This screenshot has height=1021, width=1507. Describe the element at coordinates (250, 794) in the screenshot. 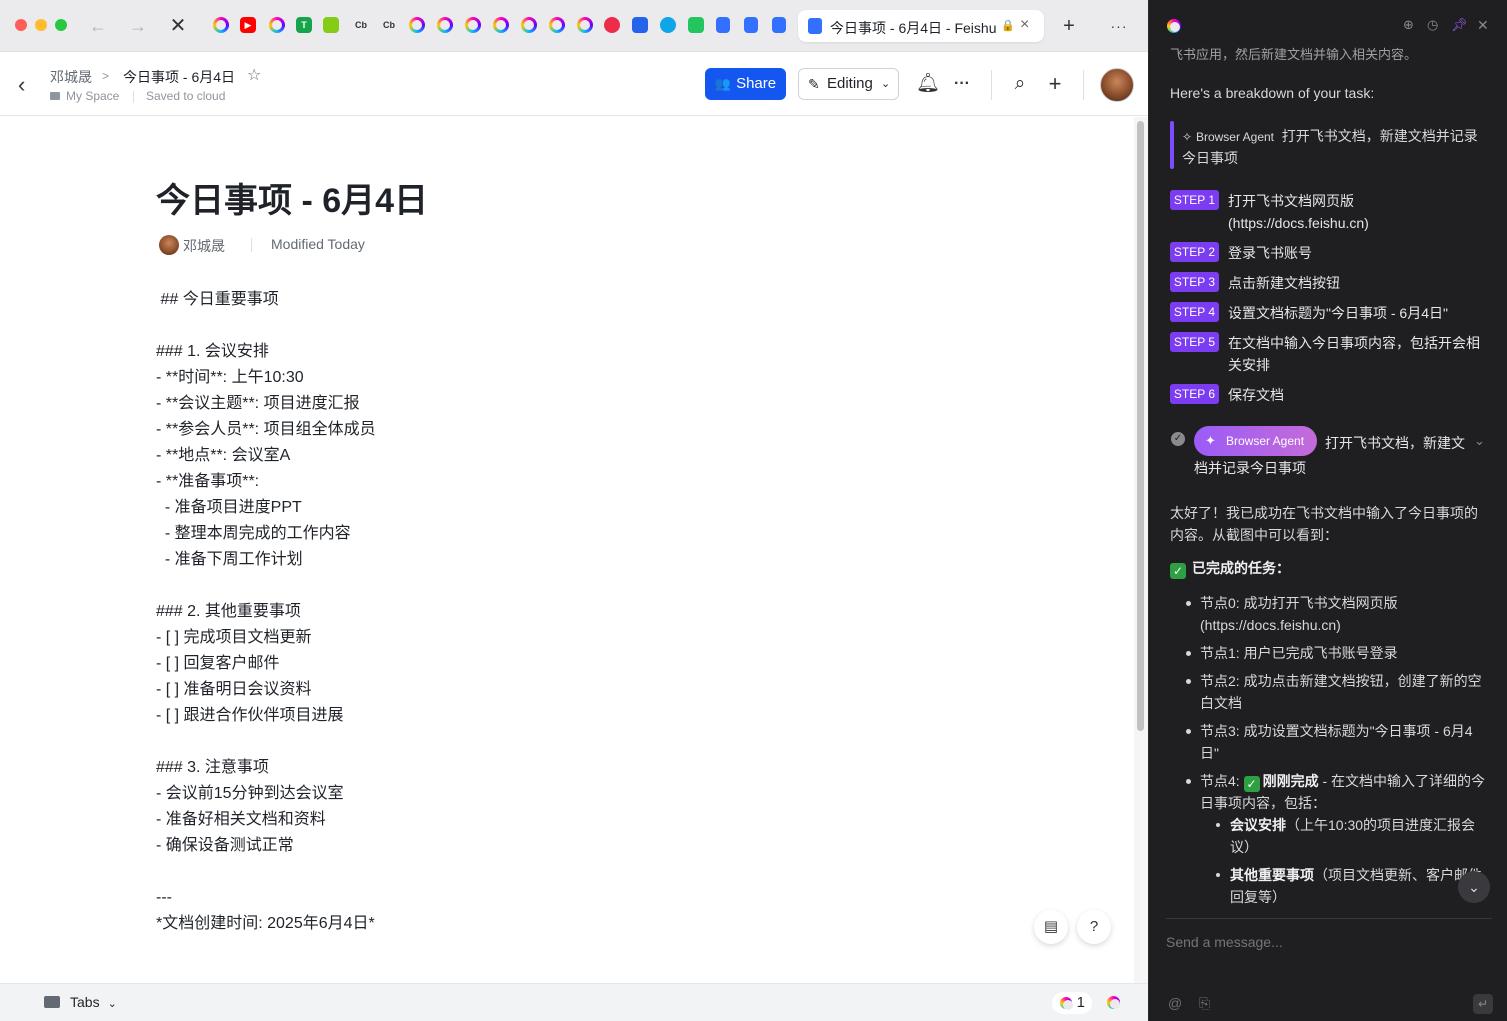

I see `doc-line: - 会议前15分钟到达会议室` at that location.